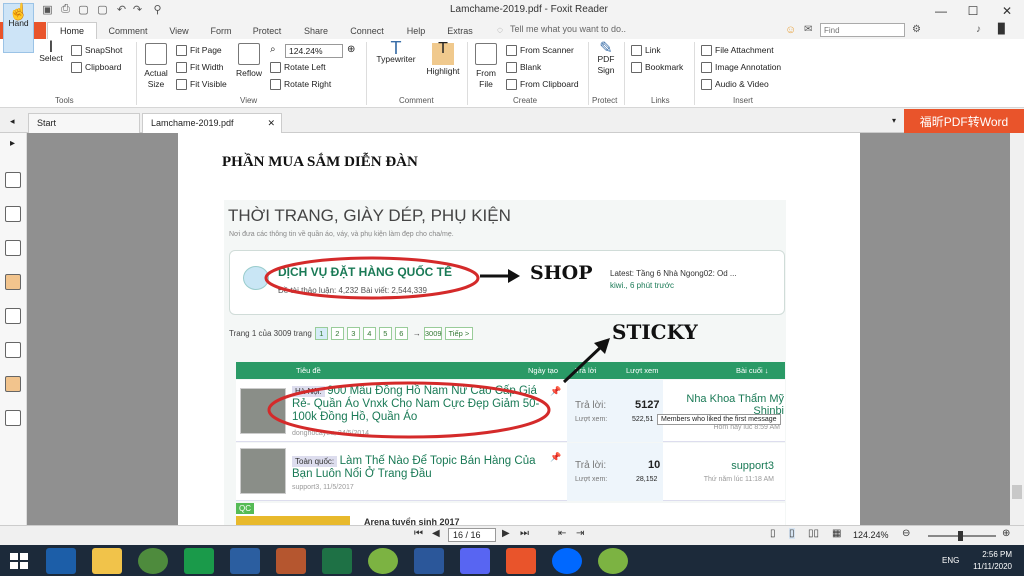 This screenshot has width=1024, height=576. I want to click on fit-visible-button: Fit Visible, so click(201, 84).